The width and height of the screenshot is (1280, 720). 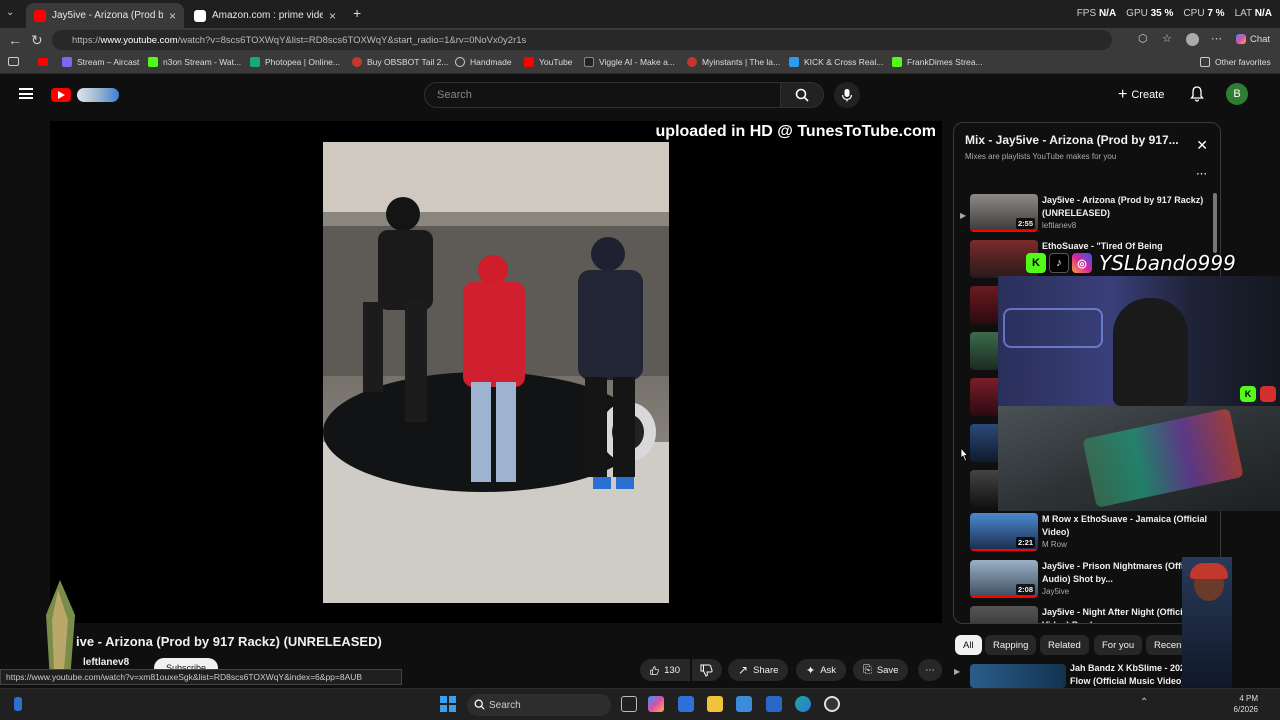 I want to click on tray-chevron-icon: ⌃, so click(x=1144, y=702).